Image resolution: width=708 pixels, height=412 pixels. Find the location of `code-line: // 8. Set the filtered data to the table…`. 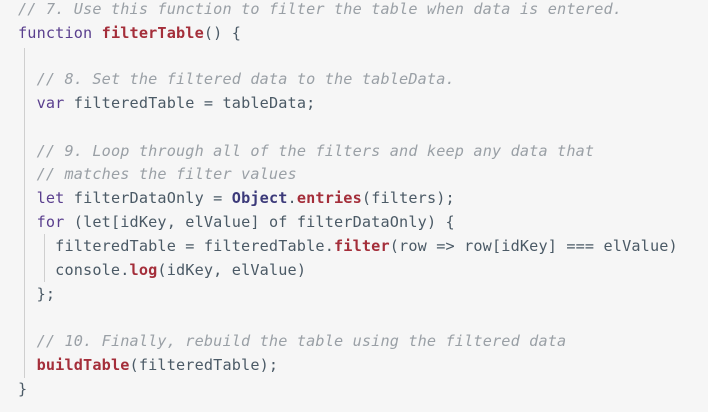

code-line: // 8. Set the filtered data to the table… is located at coordinates (236, 79).